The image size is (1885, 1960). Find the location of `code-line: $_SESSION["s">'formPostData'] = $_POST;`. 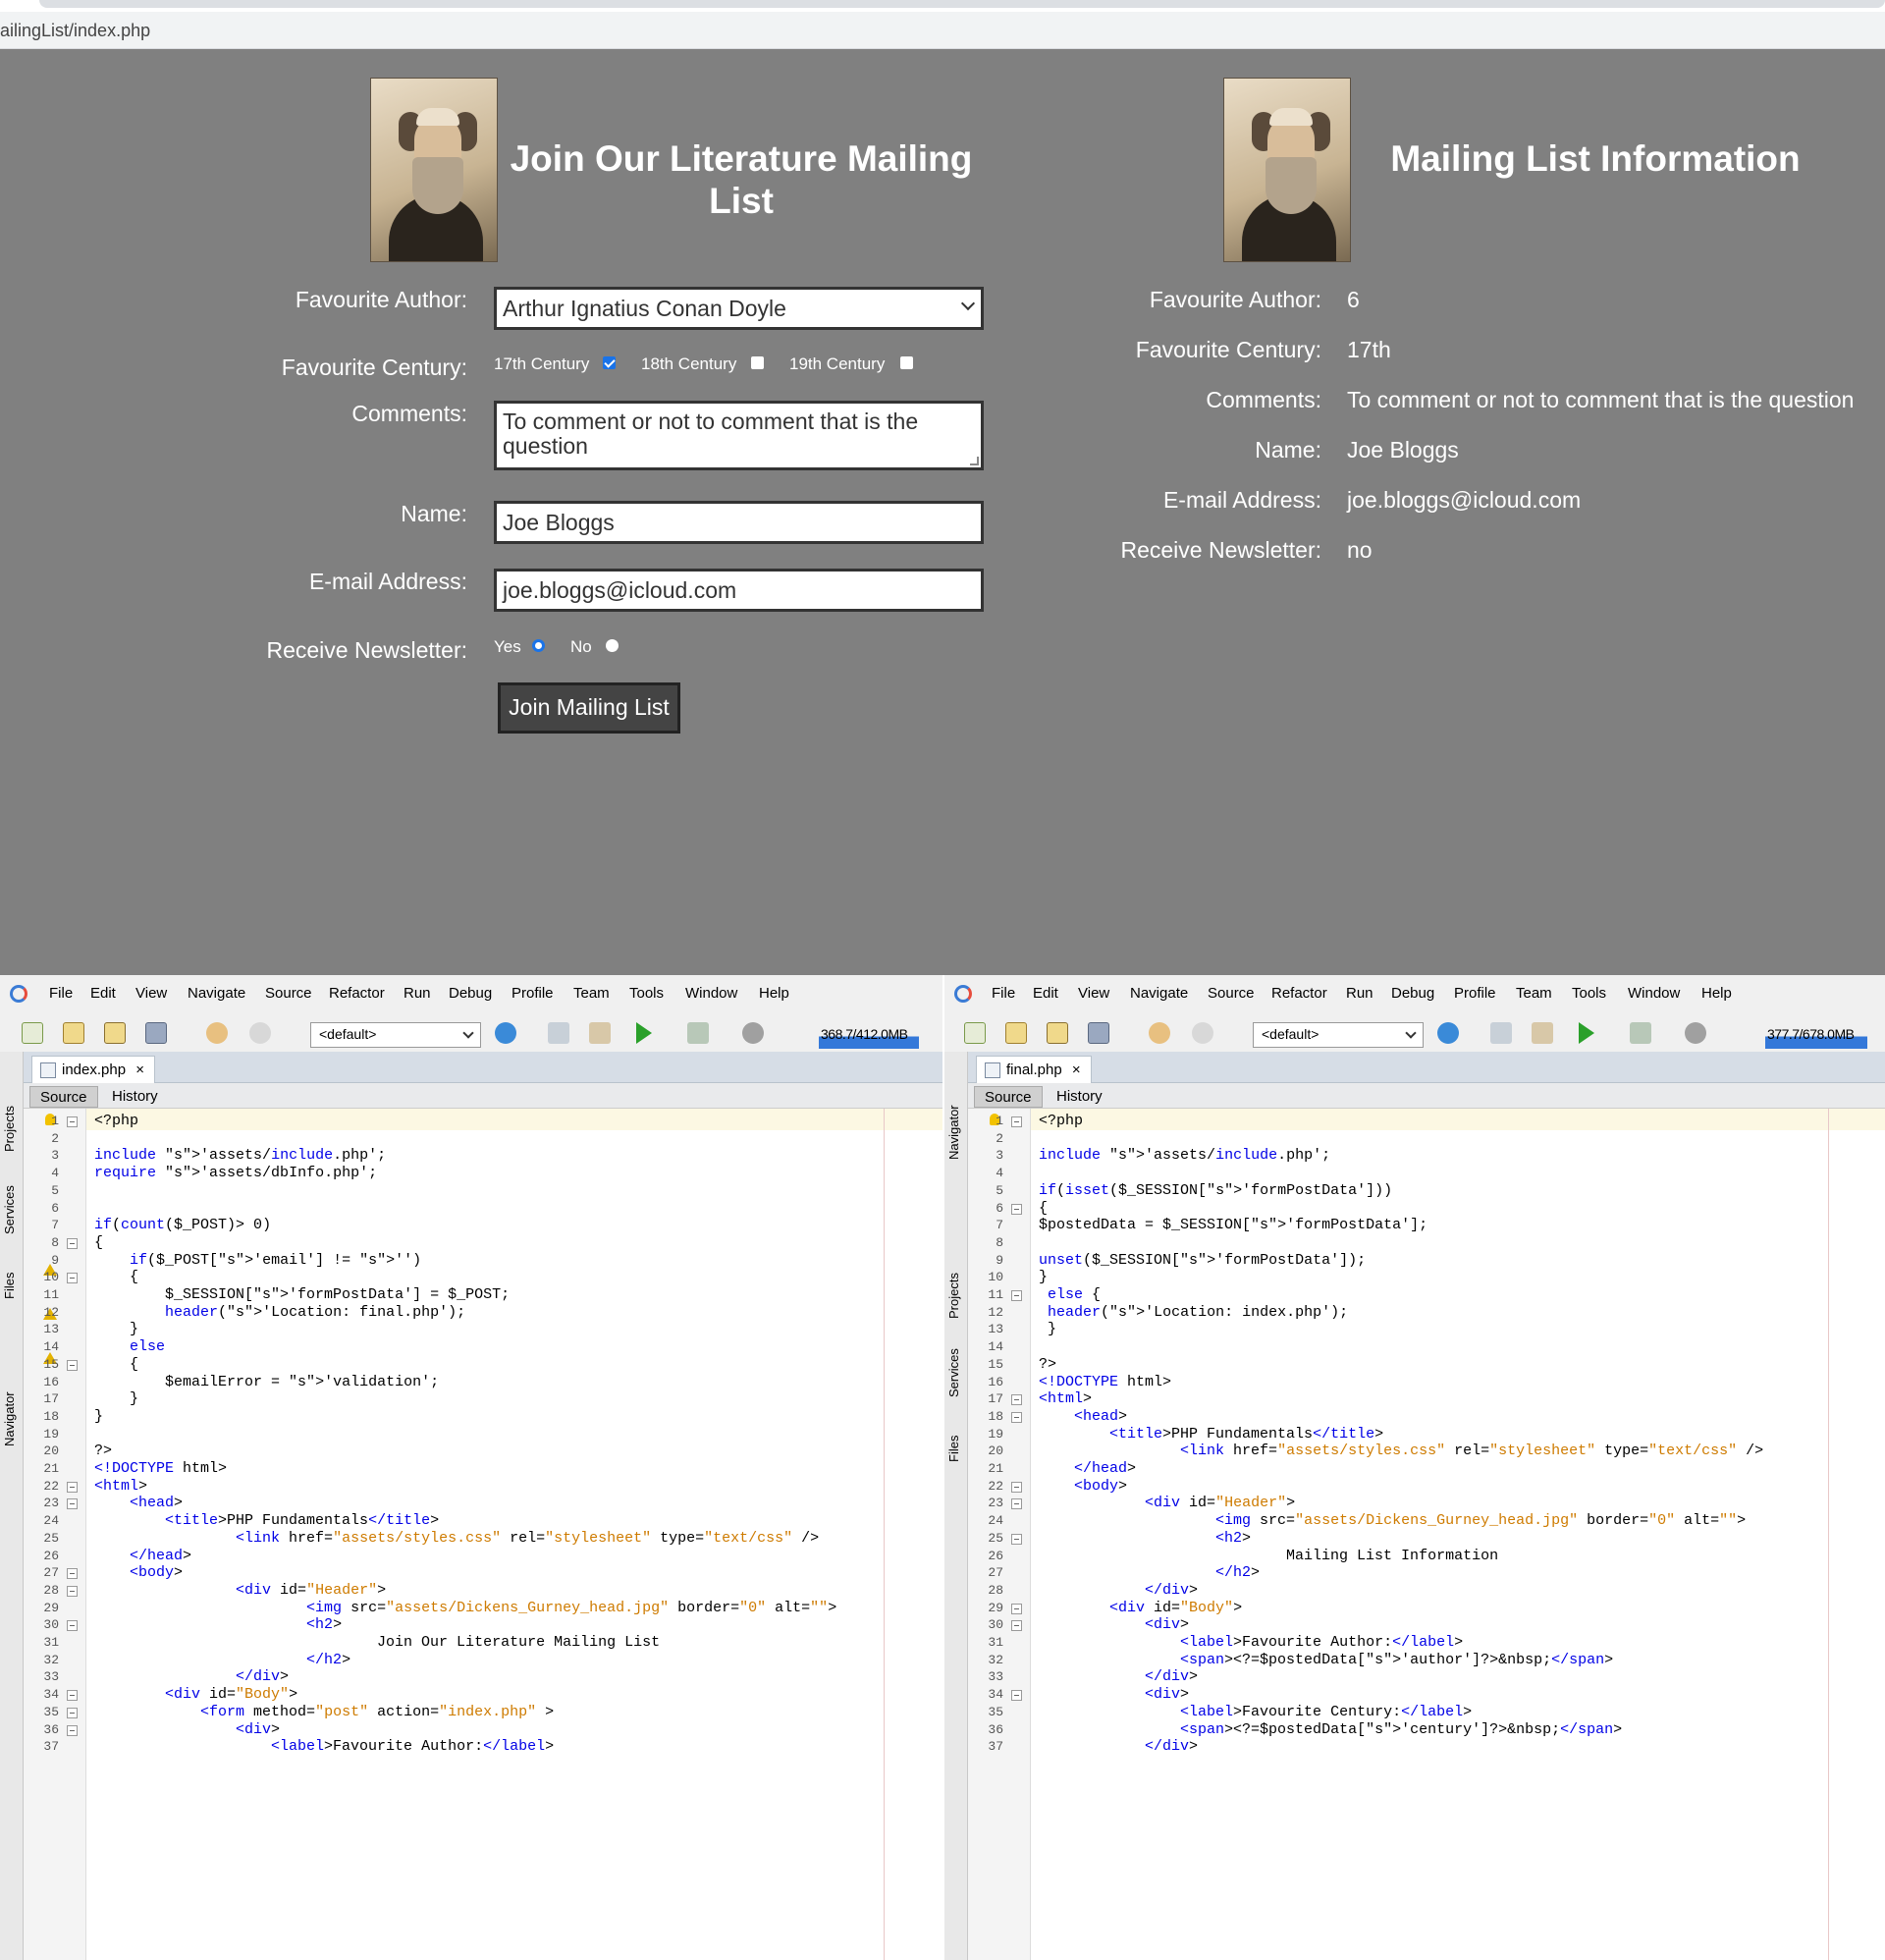

code-line: $_SESSION["s">'formPostData'] = $_POST; is located at coordinates (302, 1294).